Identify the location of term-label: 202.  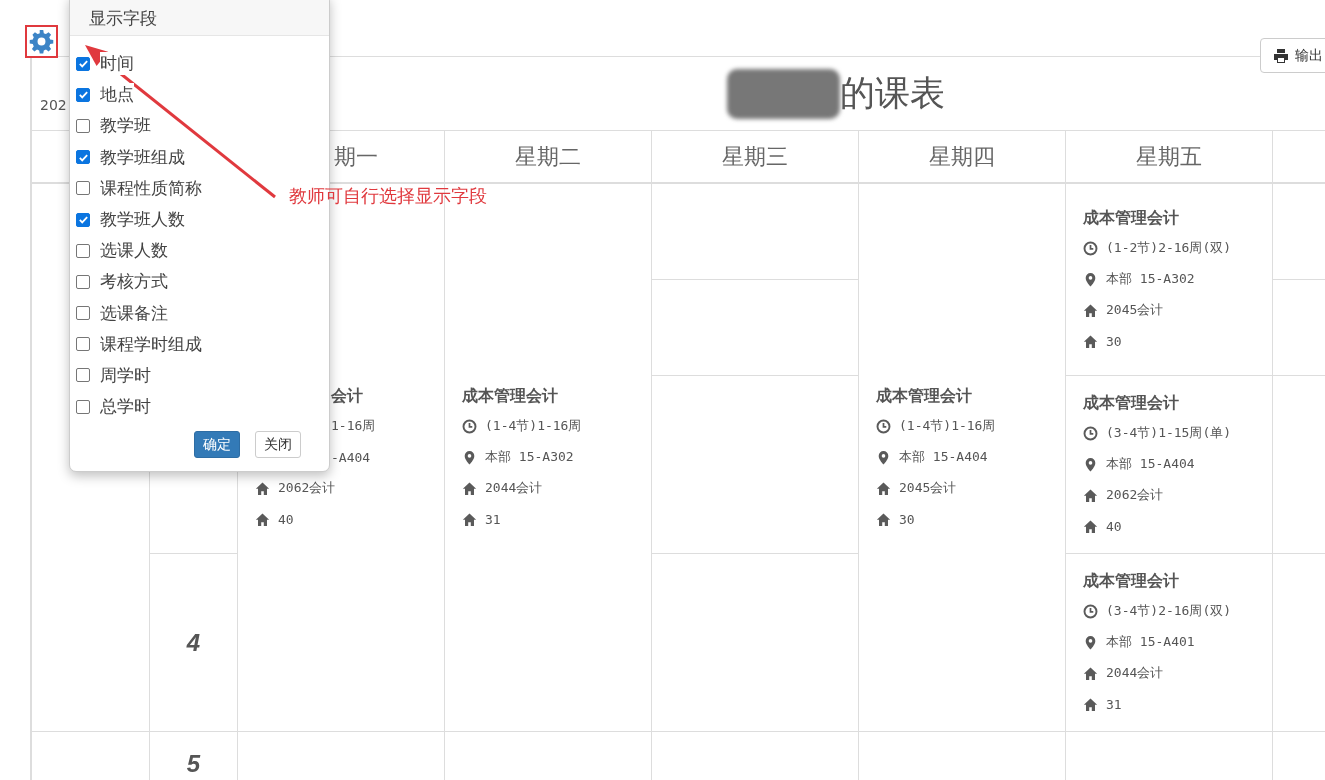
(54, 104).